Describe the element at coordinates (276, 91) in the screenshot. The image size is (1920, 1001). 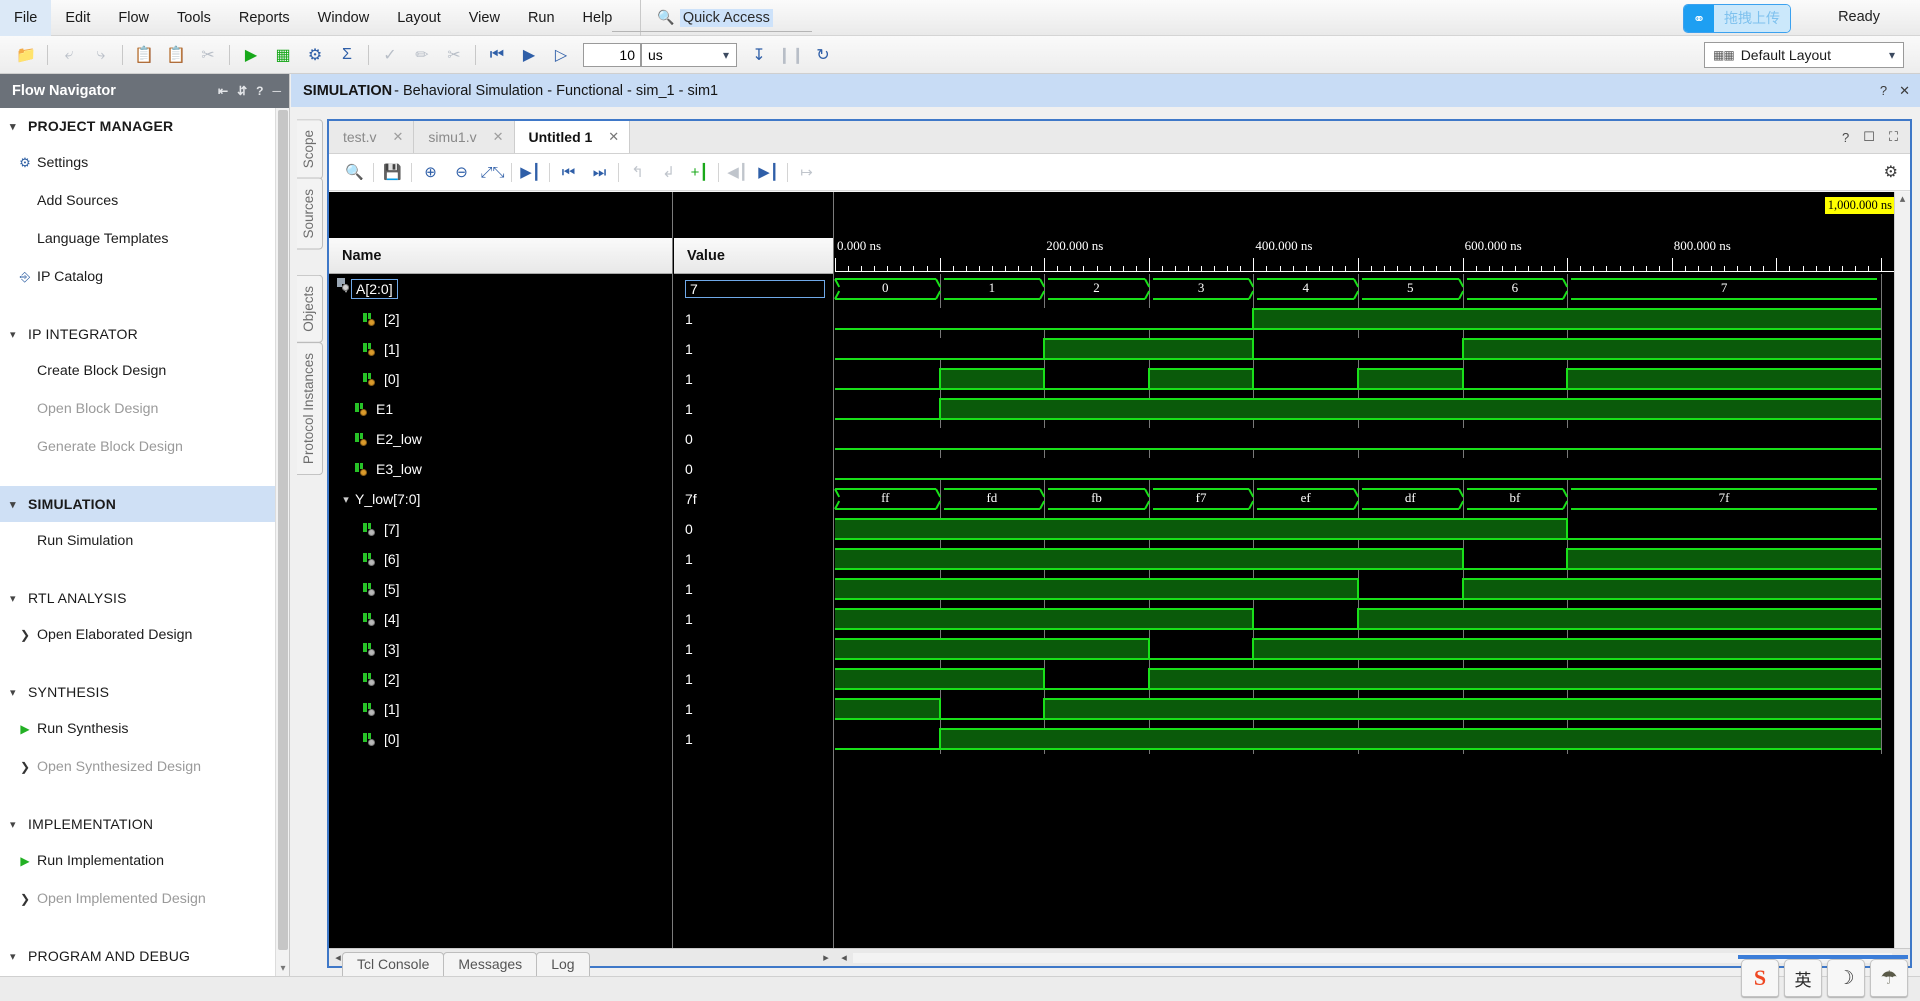
I see `minimize-icon: ─` at that location.